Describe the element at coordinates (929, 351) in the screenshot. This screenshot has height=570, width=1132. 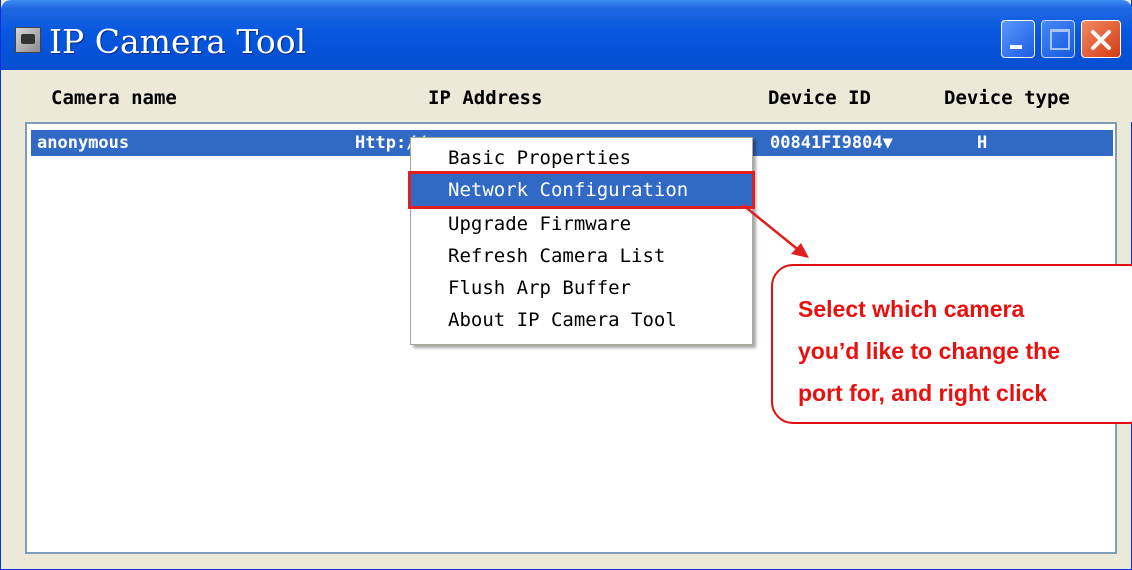
I see `callout-line-2: you’d like to change the` at that location.